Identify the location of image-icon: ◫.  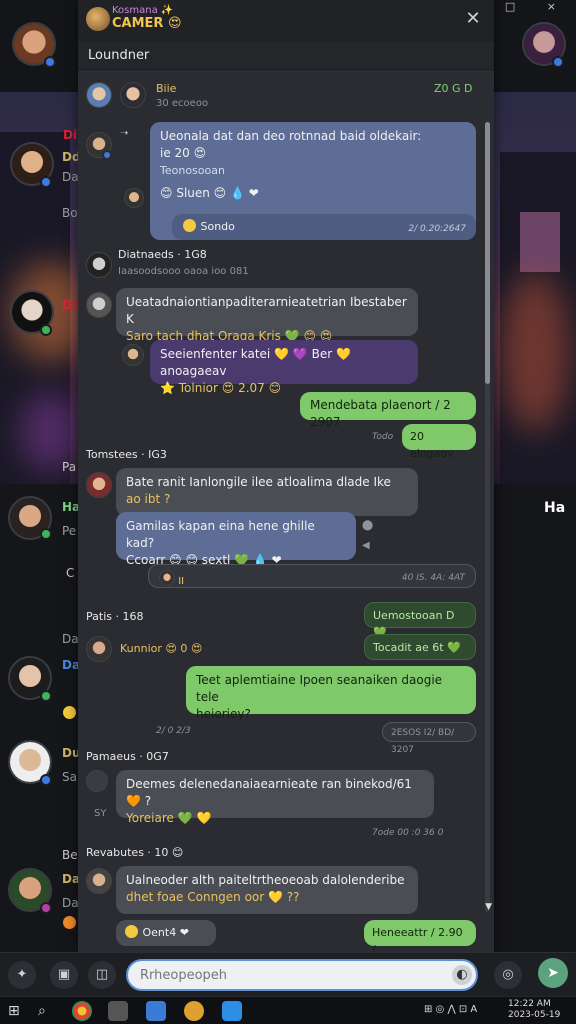
(102, 975).